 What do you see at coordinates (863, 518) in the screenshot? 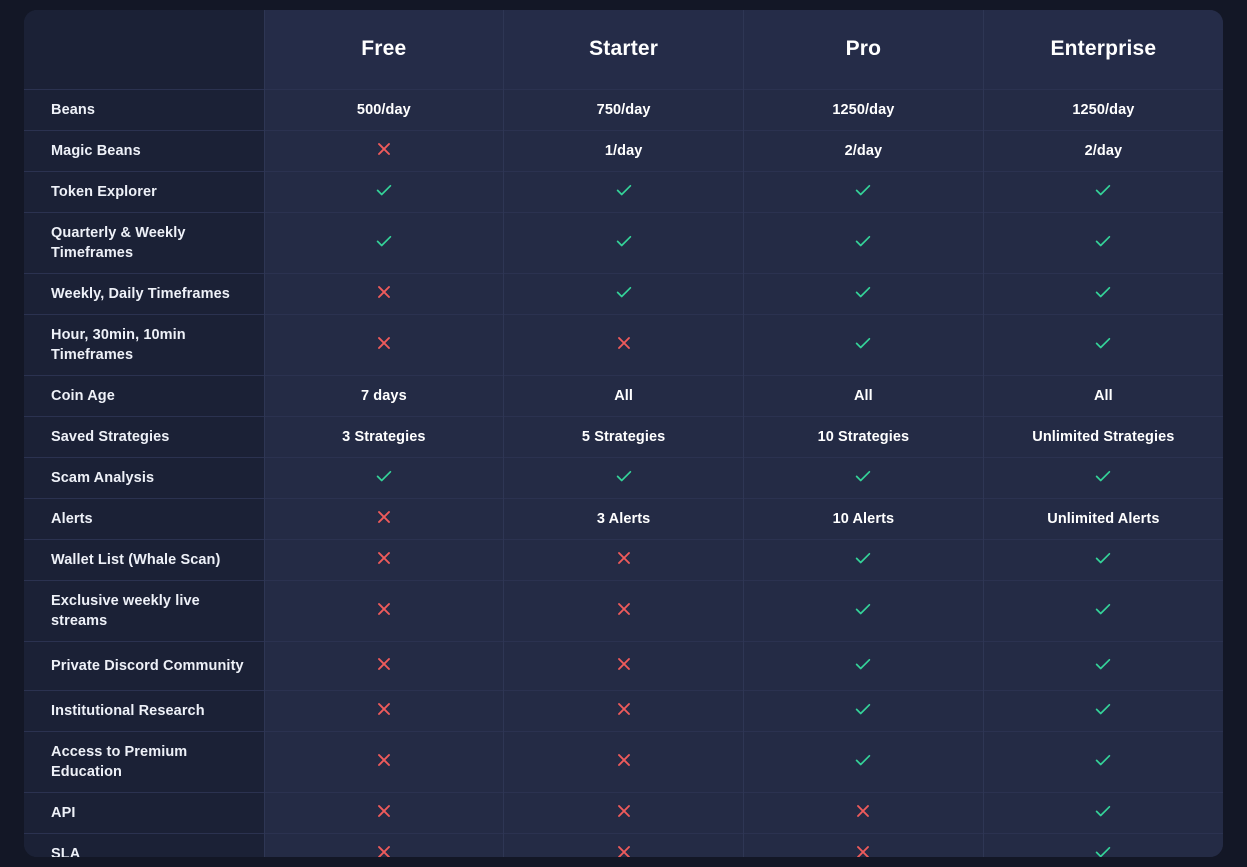
I see `cell-value: 10 Alerts` at bounding box center [863, 518].